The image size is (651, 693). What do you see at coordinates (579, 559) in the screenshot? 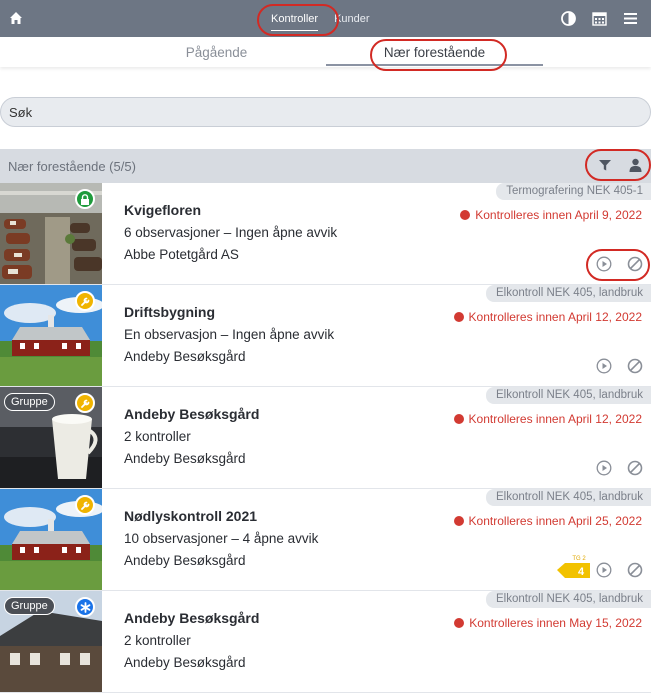
I see `tg-label: TG 2` at bounding box center [579, 559].